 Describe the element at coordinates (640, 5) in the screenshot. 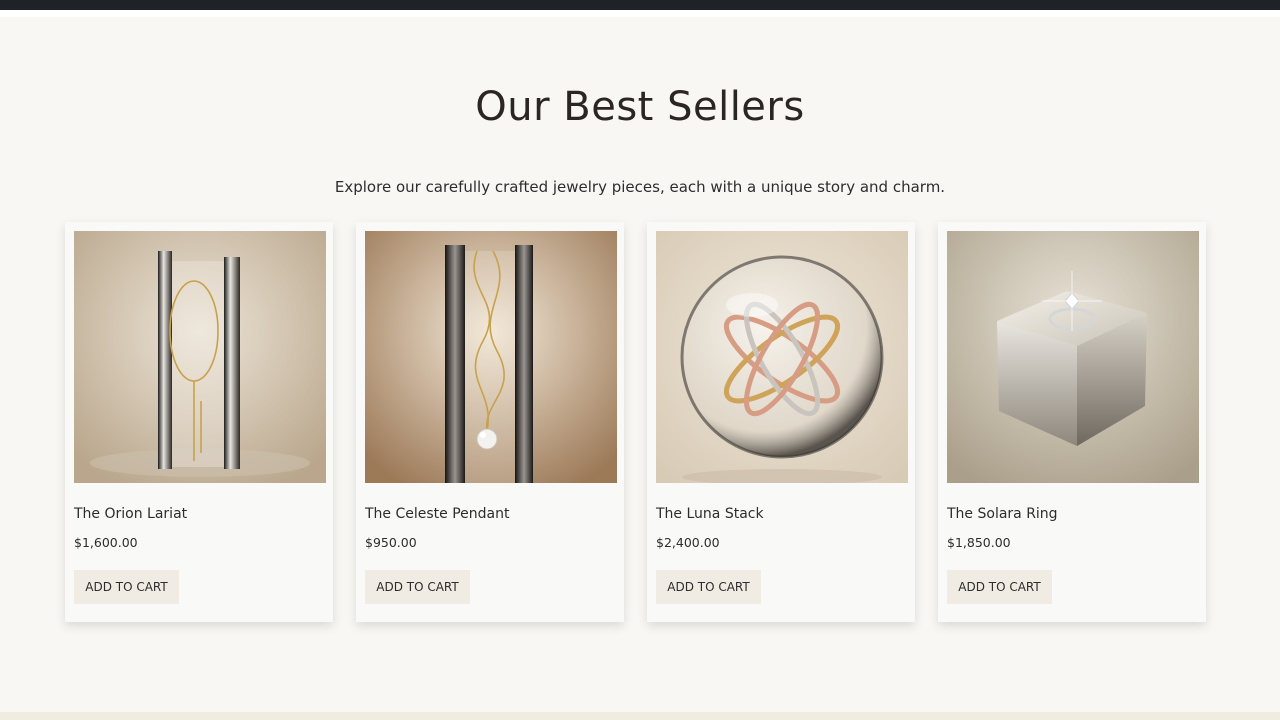

I see `browser-top-bar` at that location.